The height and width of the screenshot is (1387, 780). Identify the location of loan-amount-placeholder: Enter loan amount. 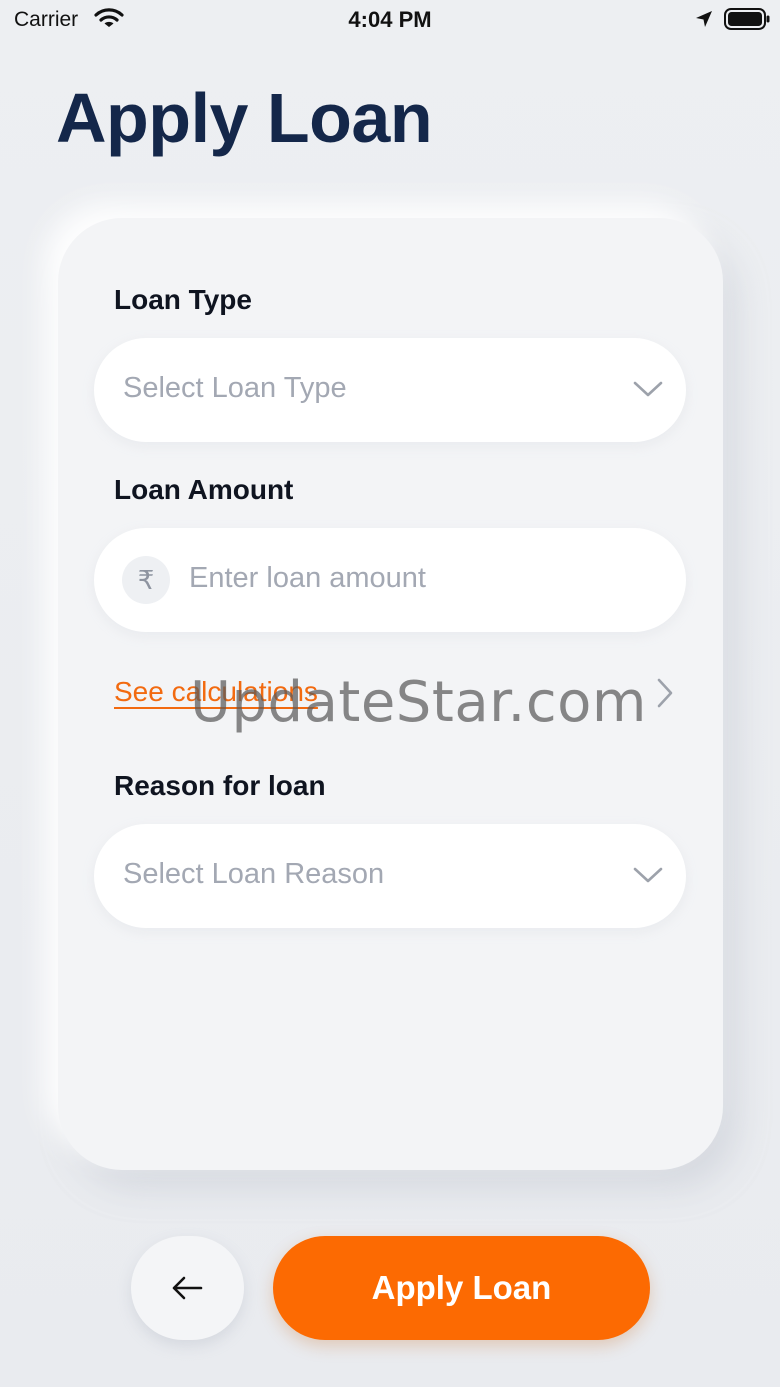
(307, 578).